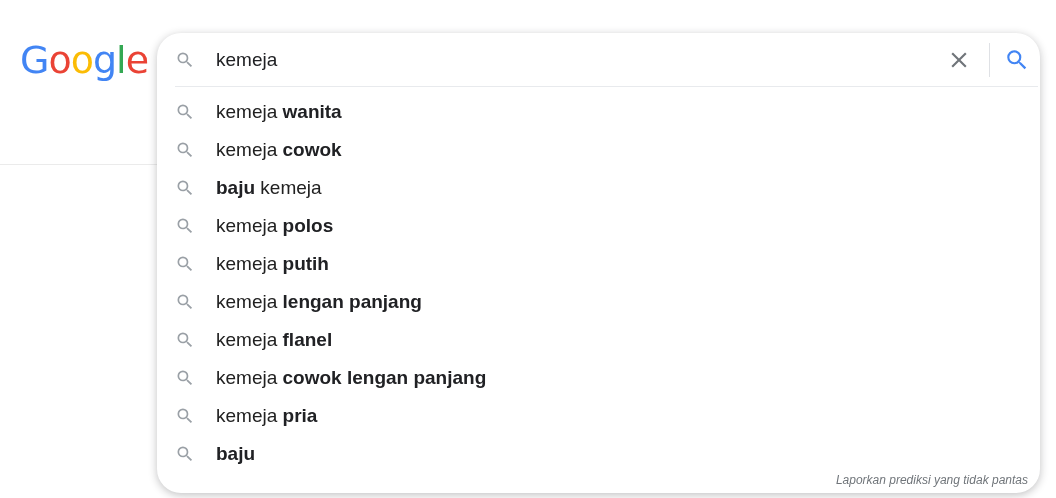  Describe the element at coordinates (275, 226) in the screenshot. I see `suggestion-item: kemeja polos` at that location.